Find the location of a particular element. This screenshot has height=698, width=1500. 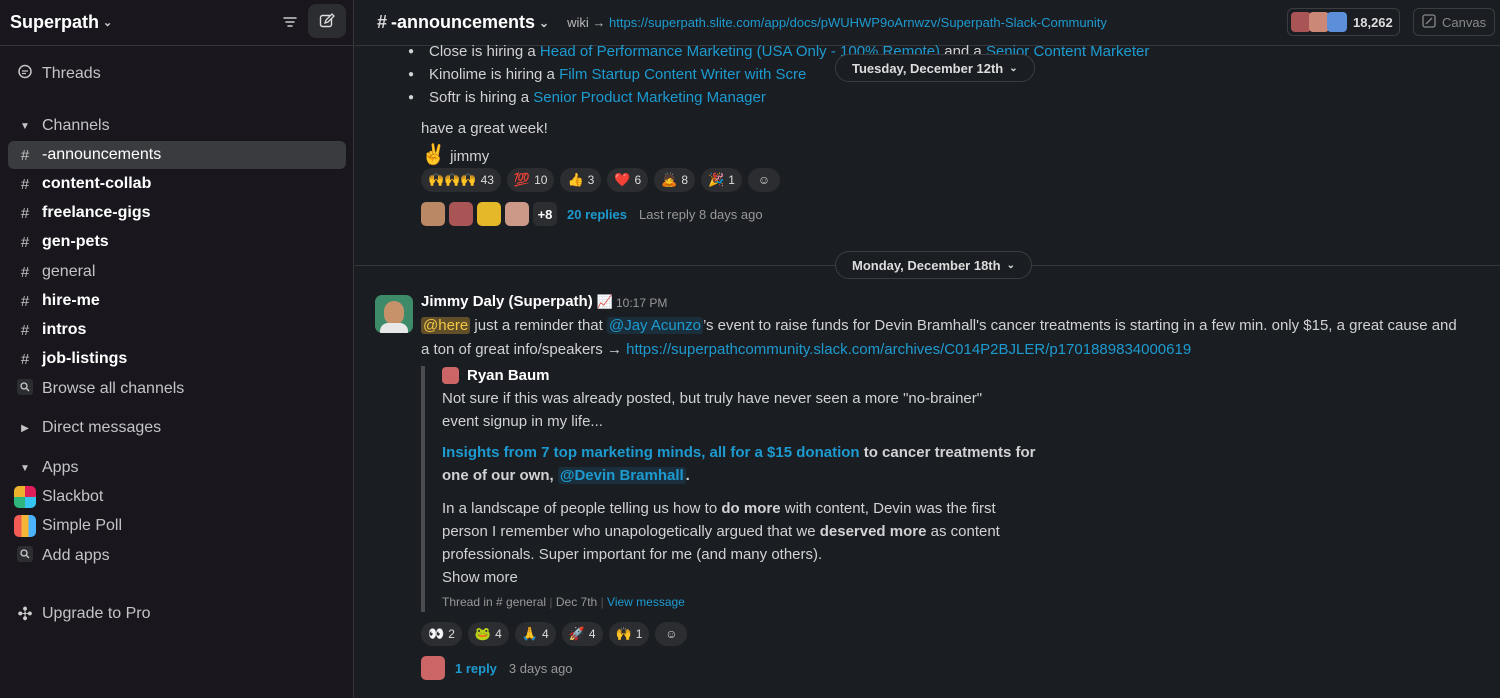

reaction-pill: ❤️ 6 is located at coordinates (628, 180).